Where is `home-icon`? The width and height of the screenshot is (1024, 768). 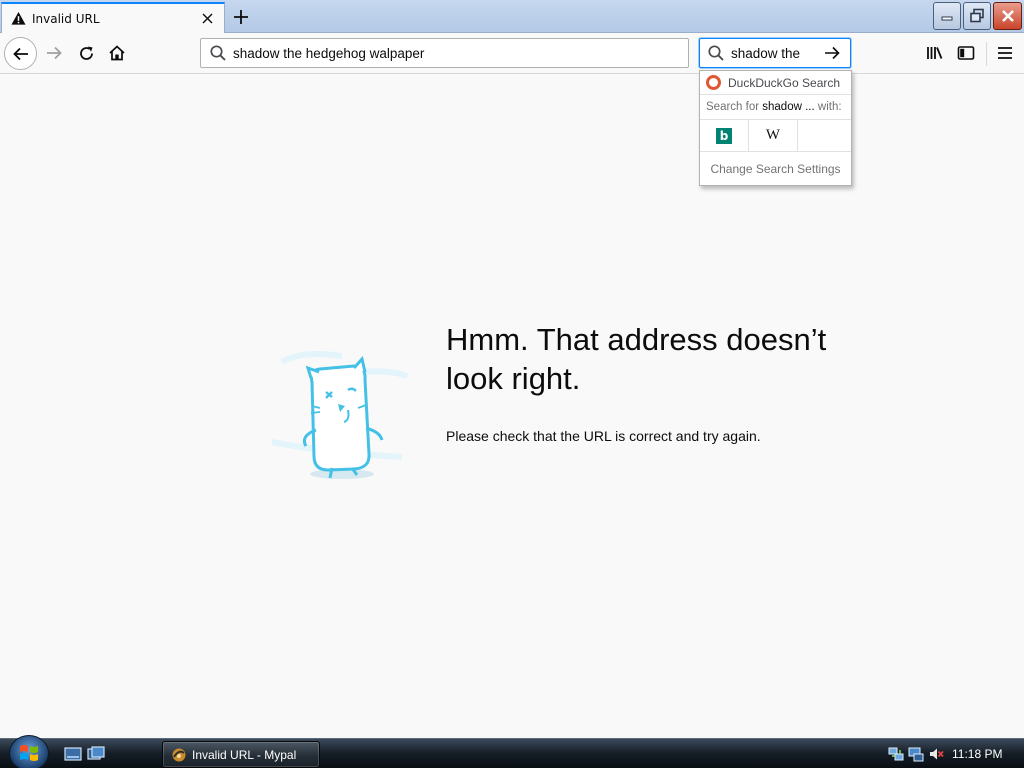 home-icon is located at coordinates (117, 53).